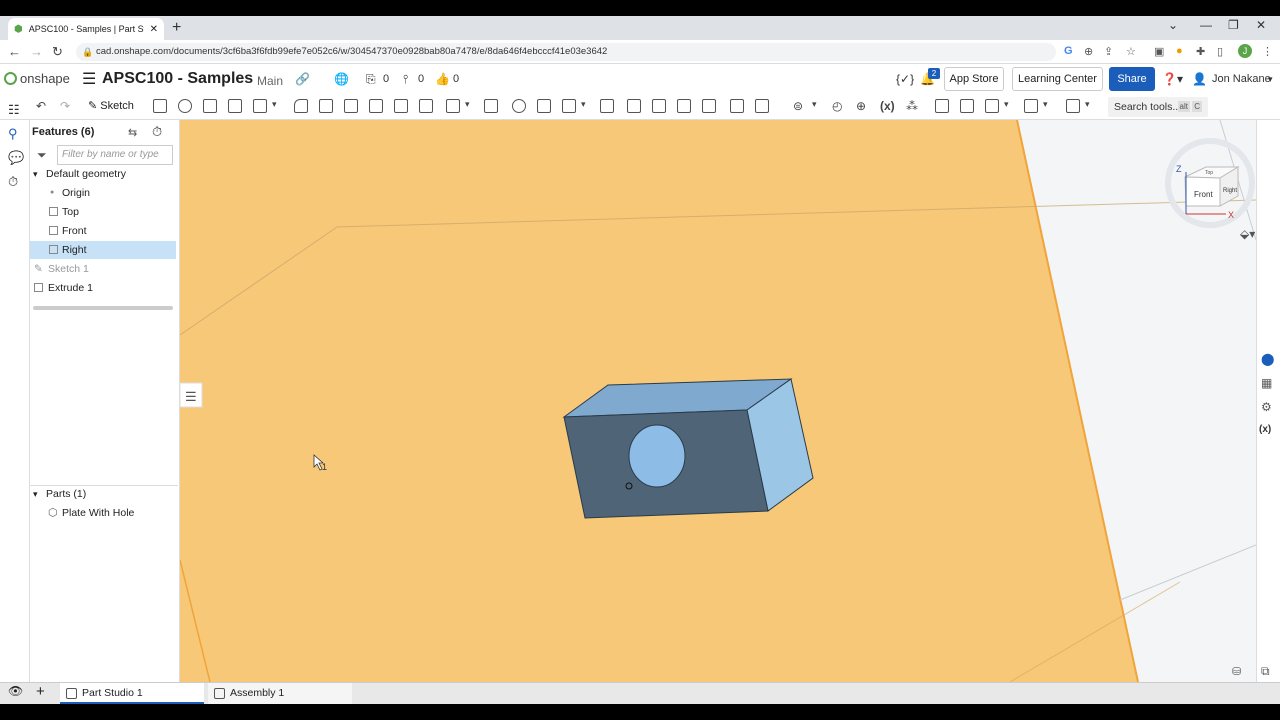 The image size is (1280, 720). Describe the element at coordinates (103, 193) in the screenshot. I see `feature-origin: ● Origin` at that location.